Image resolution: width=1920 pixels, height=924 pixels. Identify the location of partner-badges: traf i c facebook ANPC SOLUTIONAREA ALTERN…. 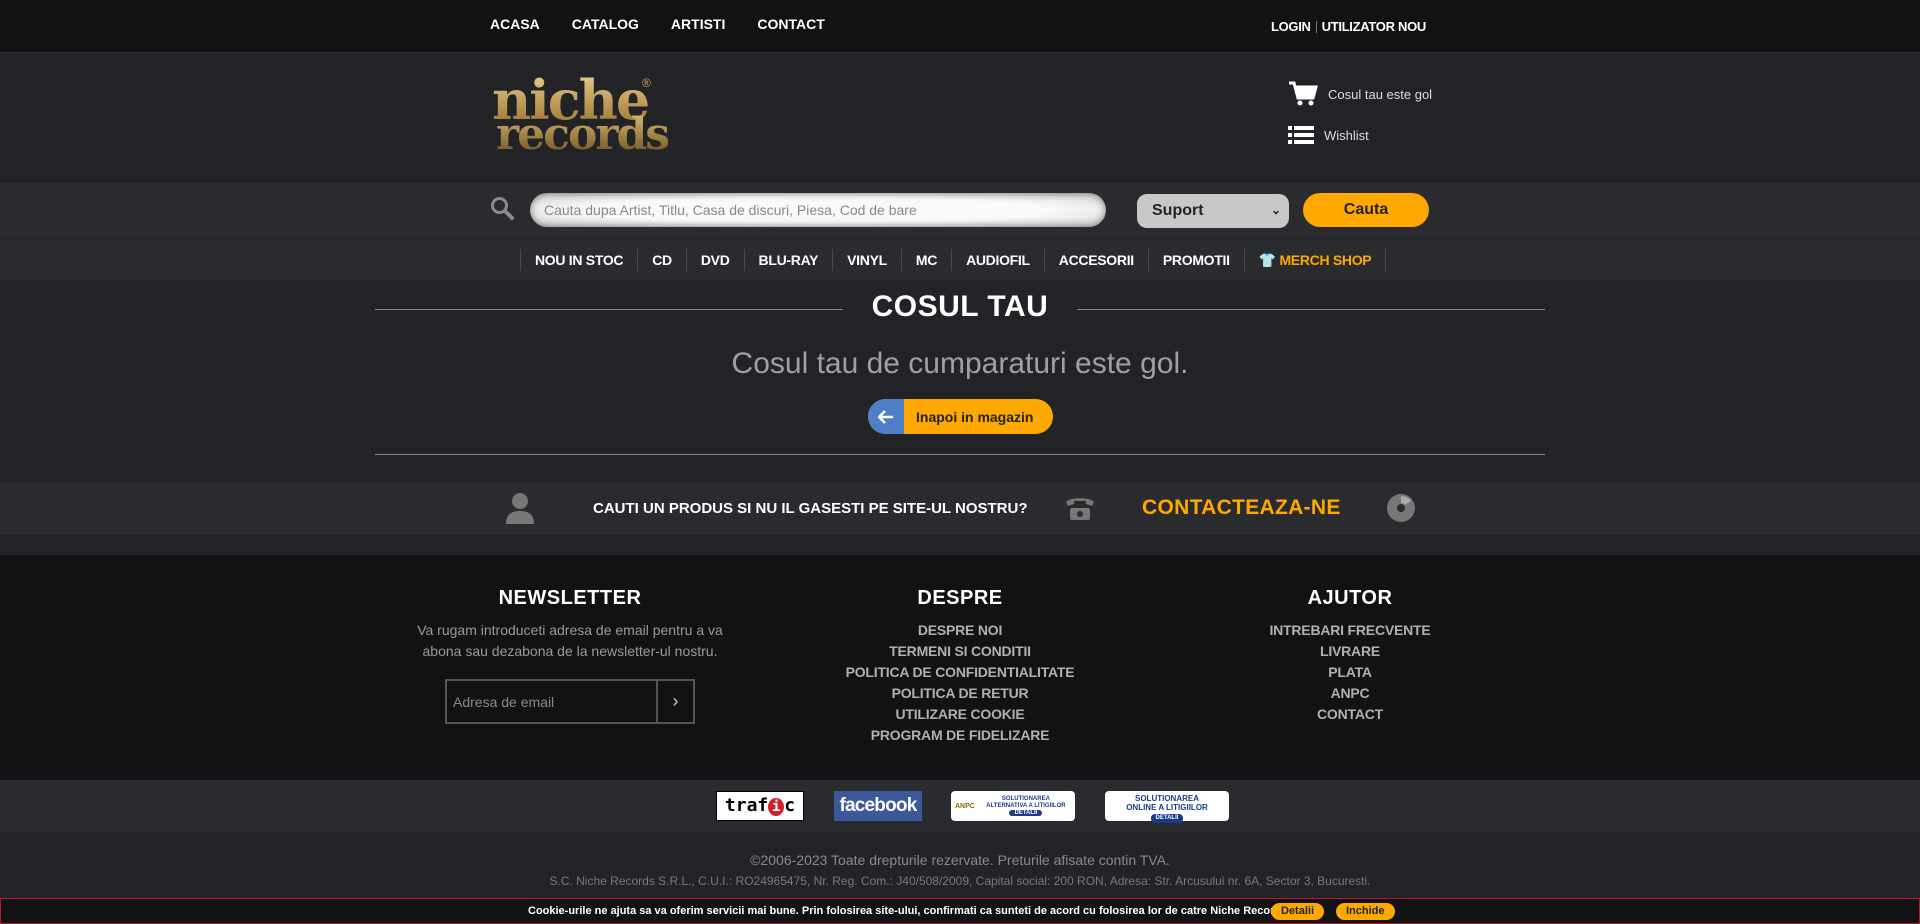
(960, 806).